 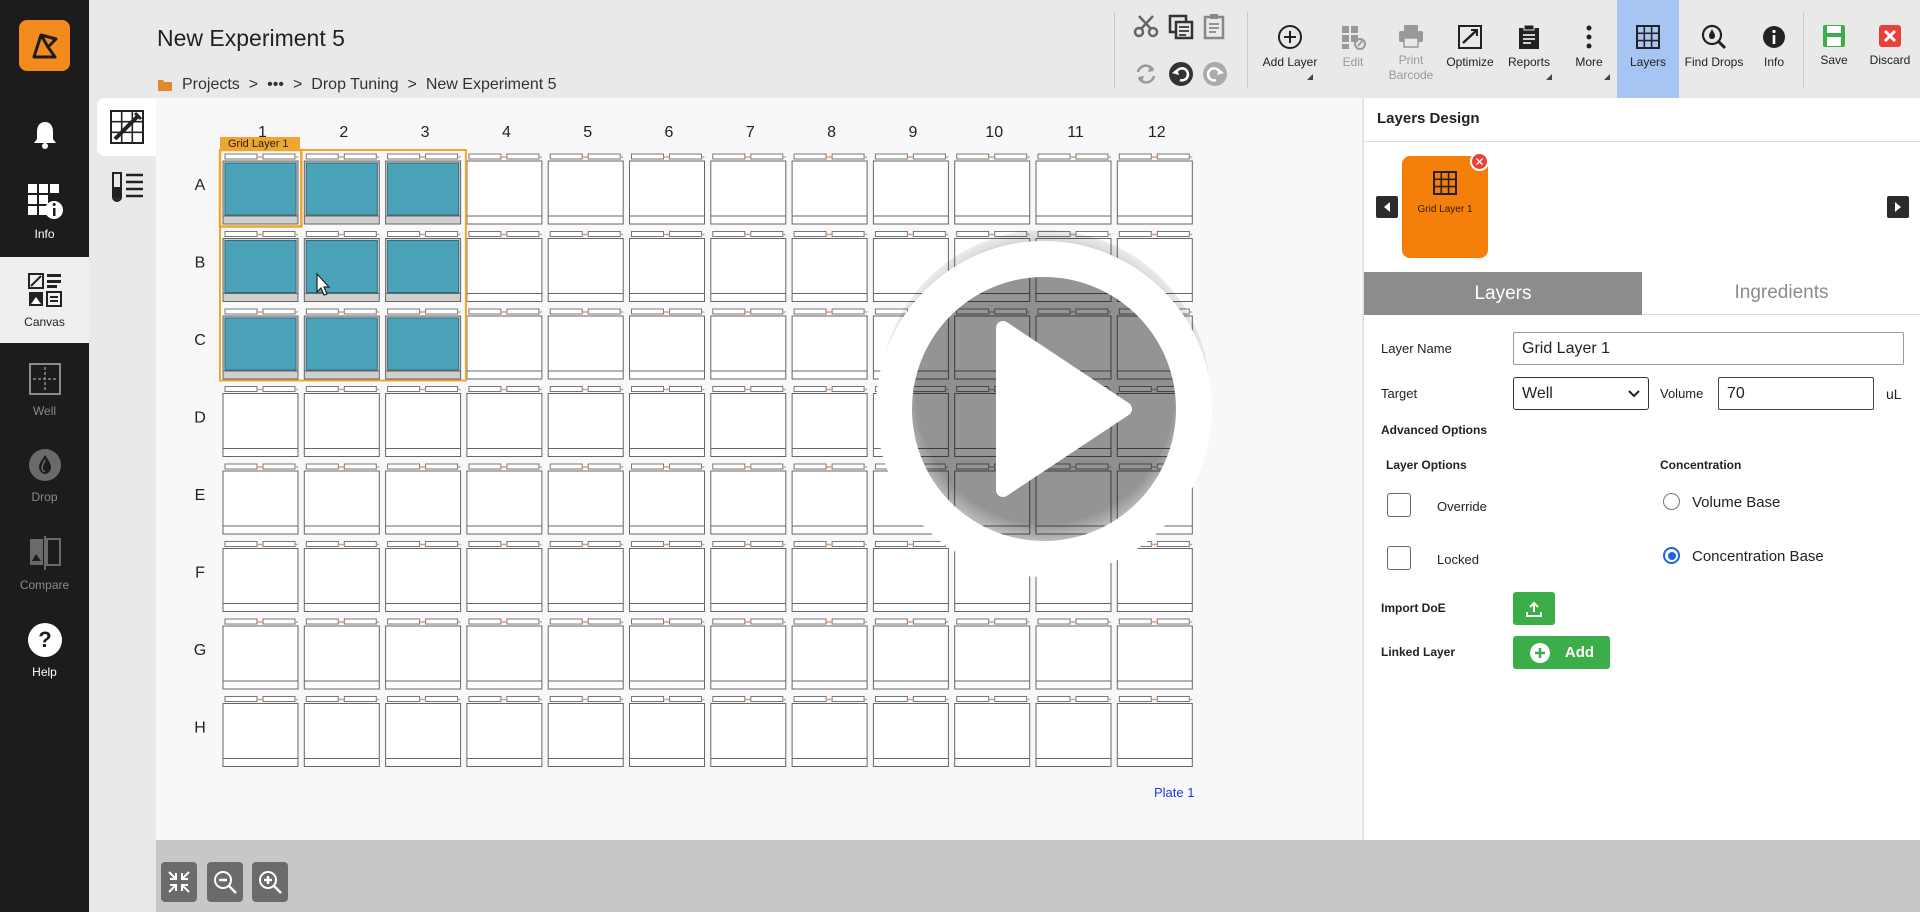 What do you see at coordinates (1589, 49) in the screenshot?
I see `more-button: More` at bounding box center [1589, 49].